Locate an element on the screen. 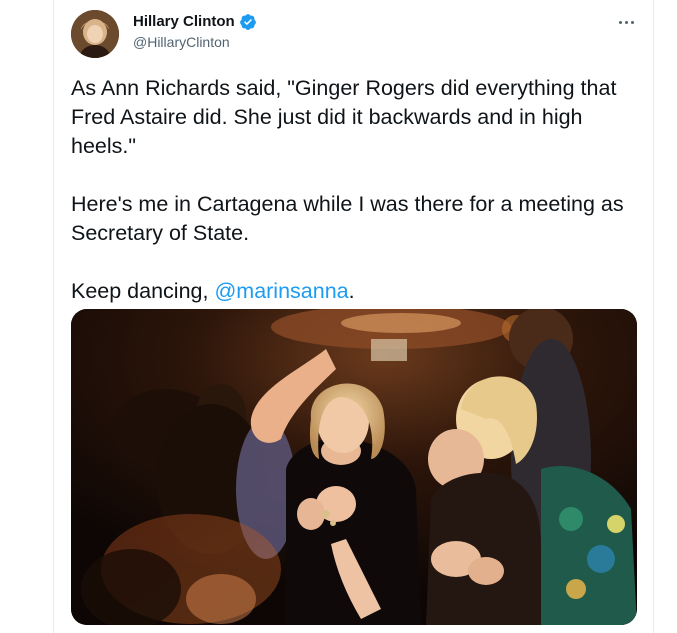 The height and width of the screenshot is (633, 677). author-name-row: Hillary Clinton is located at coordinates (195, 22).